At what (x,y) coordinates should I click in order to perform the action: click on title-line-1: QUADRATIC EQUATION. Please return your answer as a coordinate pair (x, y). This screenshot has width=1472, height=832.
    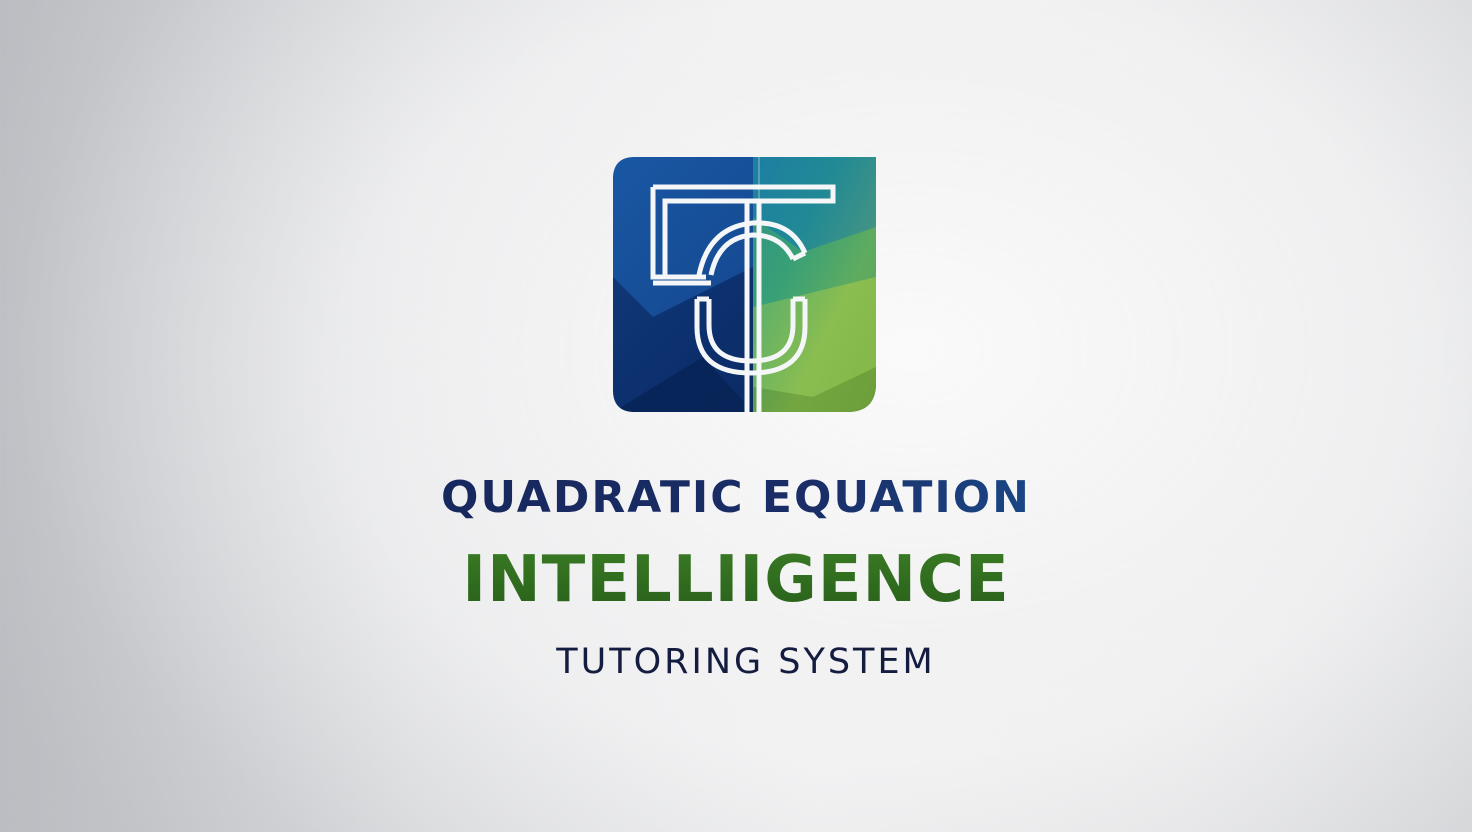
    Looking at the image, I should click on (736, 498).